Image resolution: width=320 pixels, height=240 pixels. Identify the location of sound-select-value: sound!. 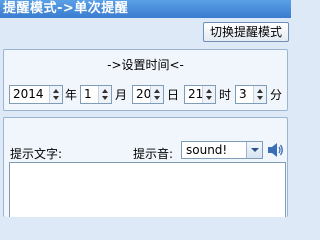
(207, 150).